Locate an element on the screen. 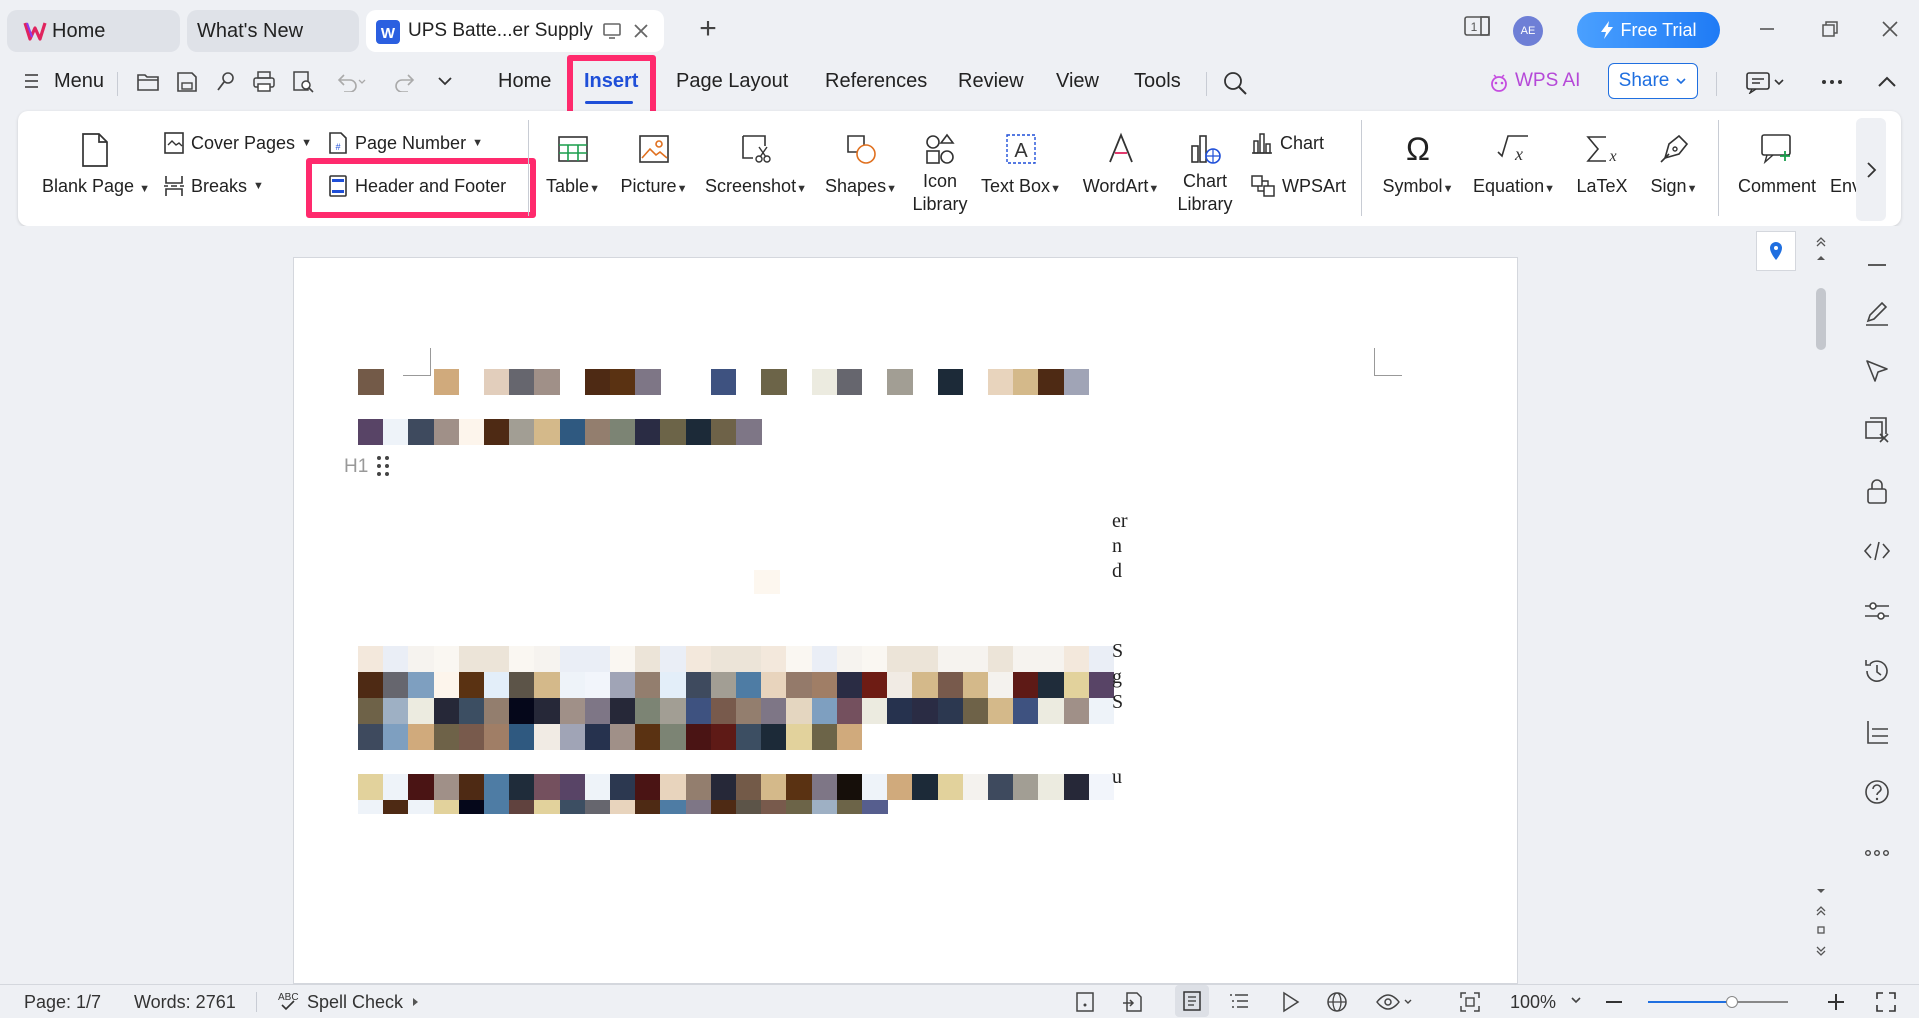 The height and width of the screenshot is (1018, 1919). web-view-icon is located at coordinates (1337, 1002).